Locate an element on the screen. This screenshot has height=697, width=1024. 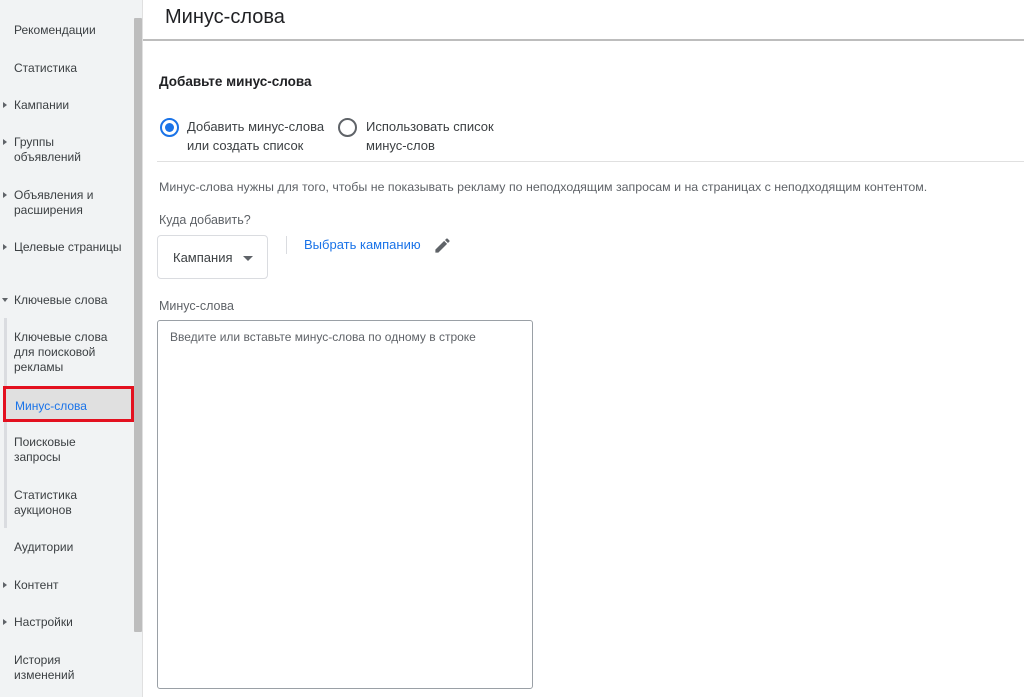
sidebar-item-label: Статистика аукционов is located at coordinates (46, 502).